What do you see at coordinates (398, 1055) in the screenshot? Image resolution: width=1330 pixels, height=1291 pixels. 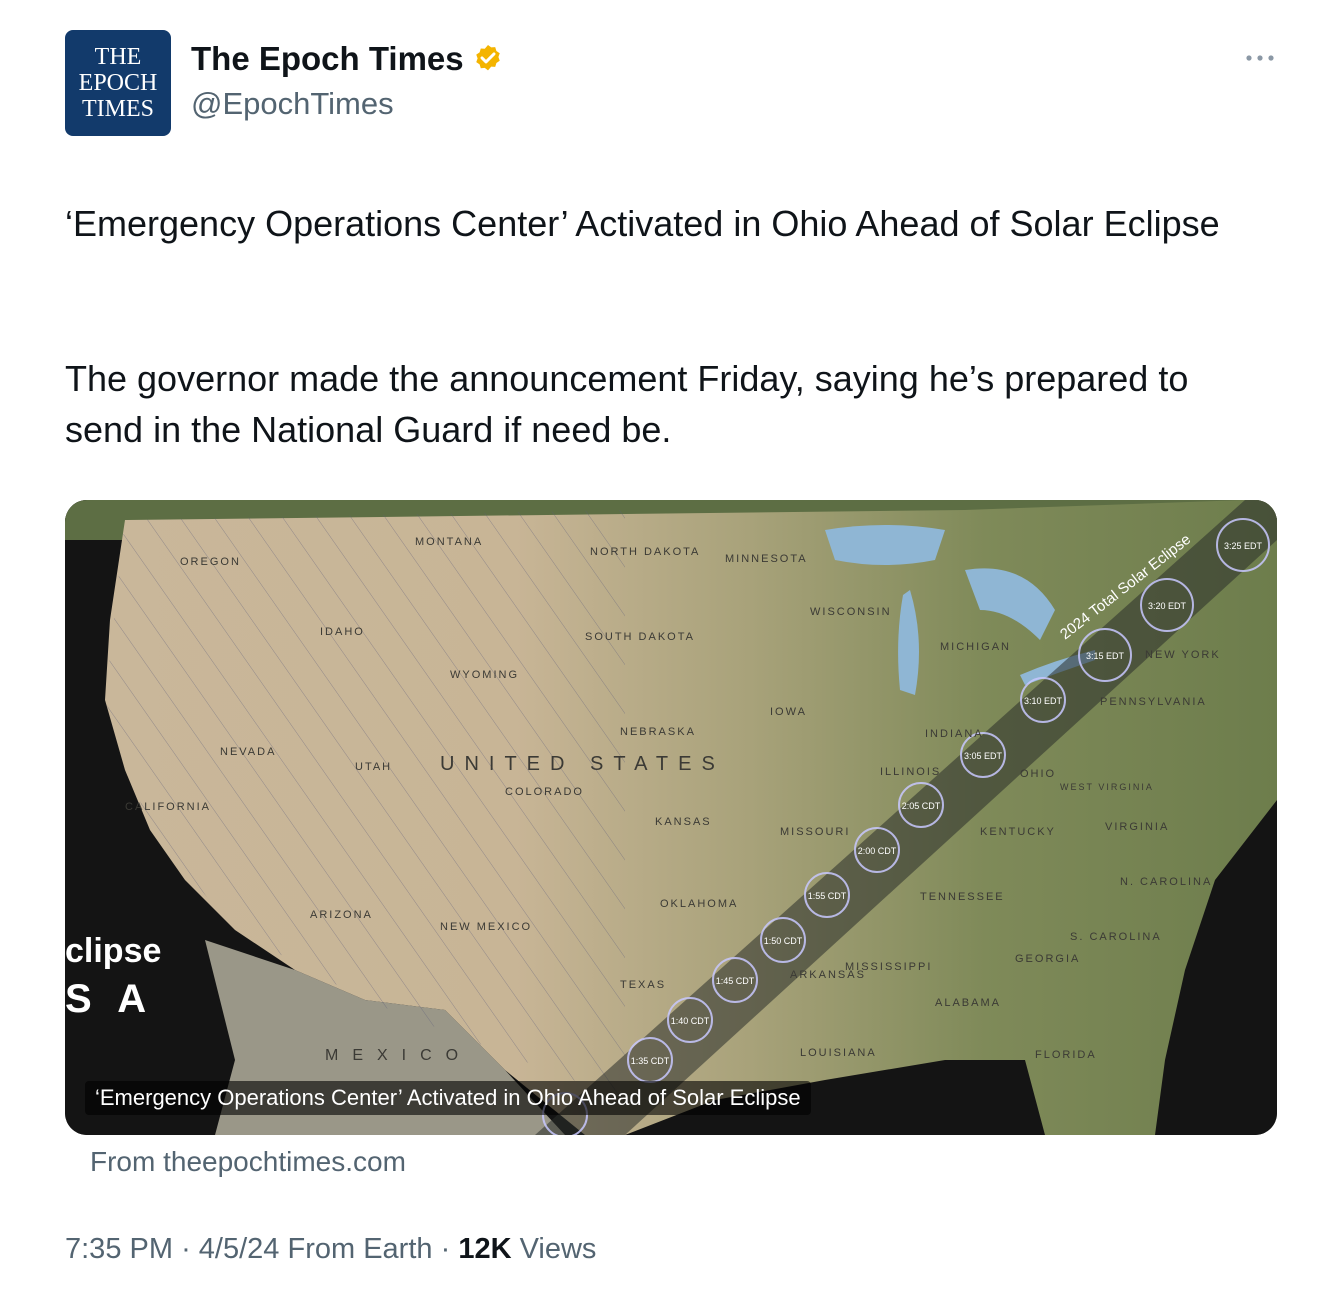 I see `state-label: MEXICO` at bounding box center [398, 1055].